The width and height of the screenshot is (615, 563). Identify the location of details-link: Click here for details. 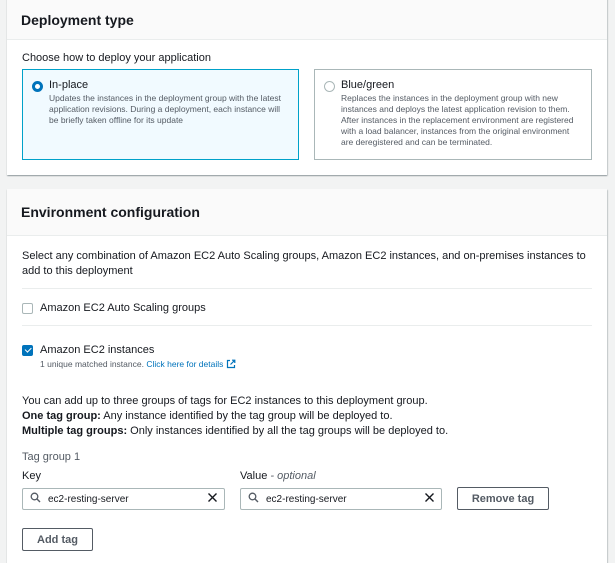
(184, 364).